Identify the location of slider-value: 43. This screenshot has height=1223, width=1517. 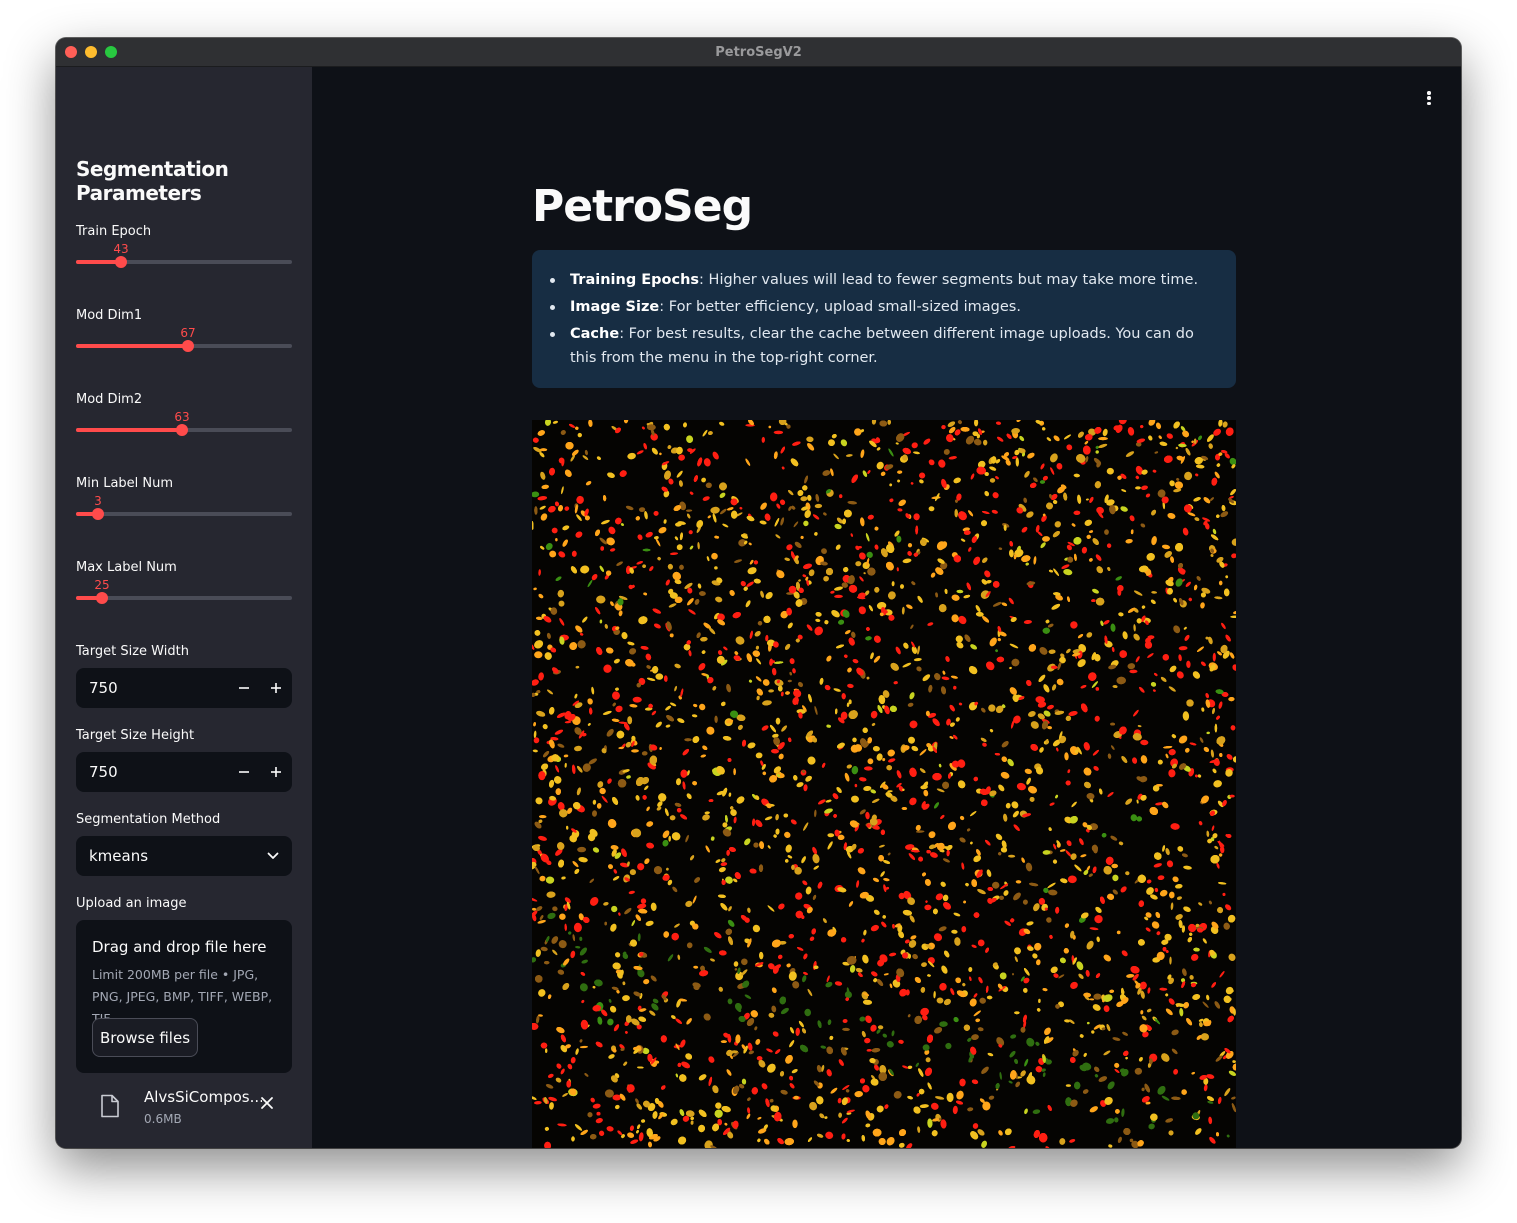
(121, 249).